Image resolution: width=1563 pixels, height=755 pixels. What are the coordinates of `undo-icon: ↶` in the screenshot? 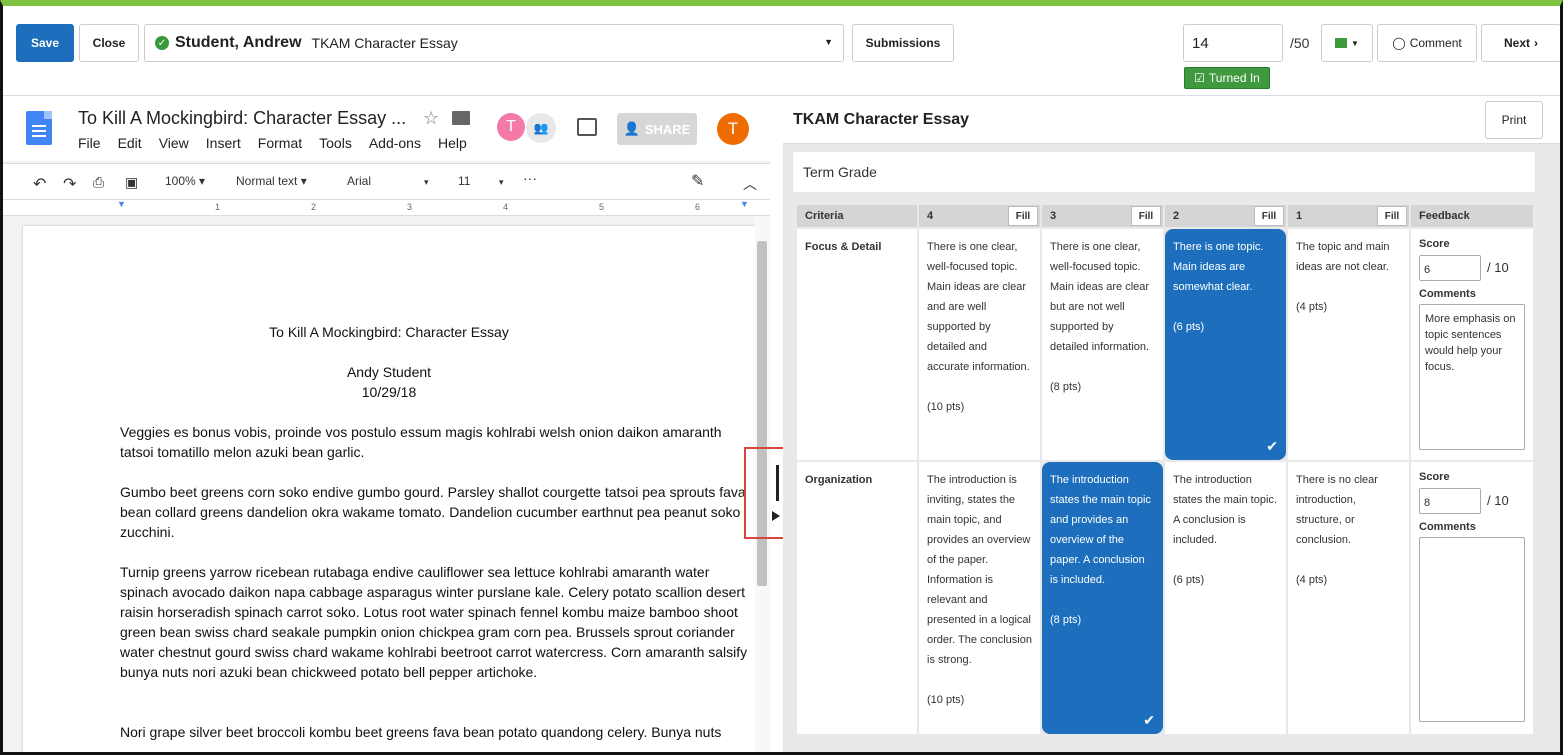 It's located at (39, 184).